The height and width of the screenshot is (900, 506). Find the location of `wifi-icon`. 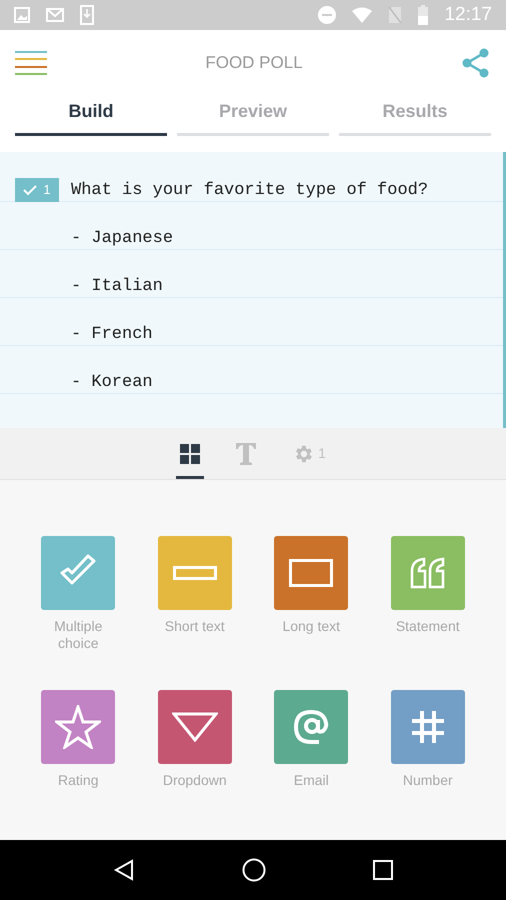

wifi-icon is located at coordinates (362, 15).